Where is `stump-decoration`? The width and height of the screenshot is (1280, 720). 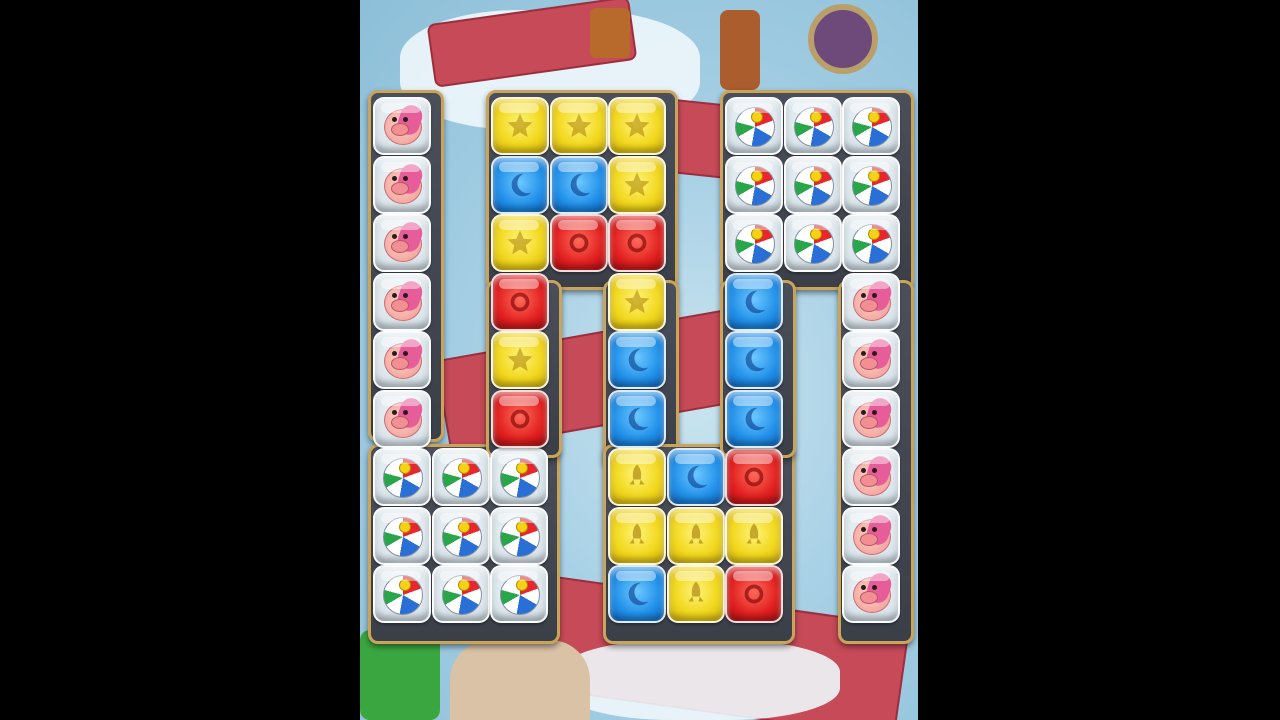
stump-decoration is located at coordinates (610, 33).